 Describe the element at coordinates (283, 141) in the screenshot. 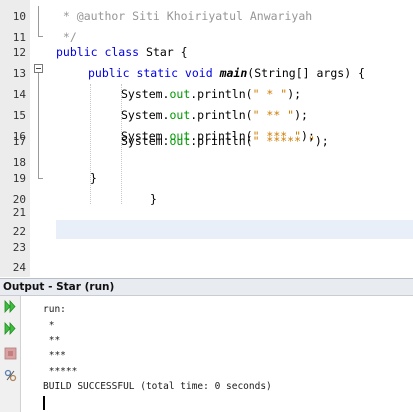

I see `string-literal: " ***** "` at that location.